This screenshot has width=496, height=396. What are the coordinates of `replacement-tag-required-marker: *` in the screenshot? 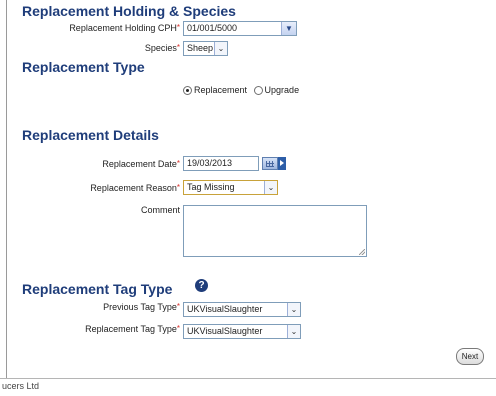 It's located at (178, 328).